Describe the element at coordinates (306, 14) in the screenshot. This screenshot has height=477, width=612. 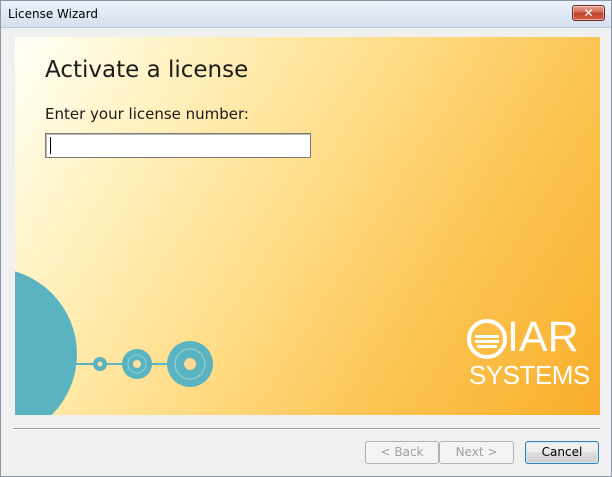
I see `title-bar: License Wizard ✕` at that location.